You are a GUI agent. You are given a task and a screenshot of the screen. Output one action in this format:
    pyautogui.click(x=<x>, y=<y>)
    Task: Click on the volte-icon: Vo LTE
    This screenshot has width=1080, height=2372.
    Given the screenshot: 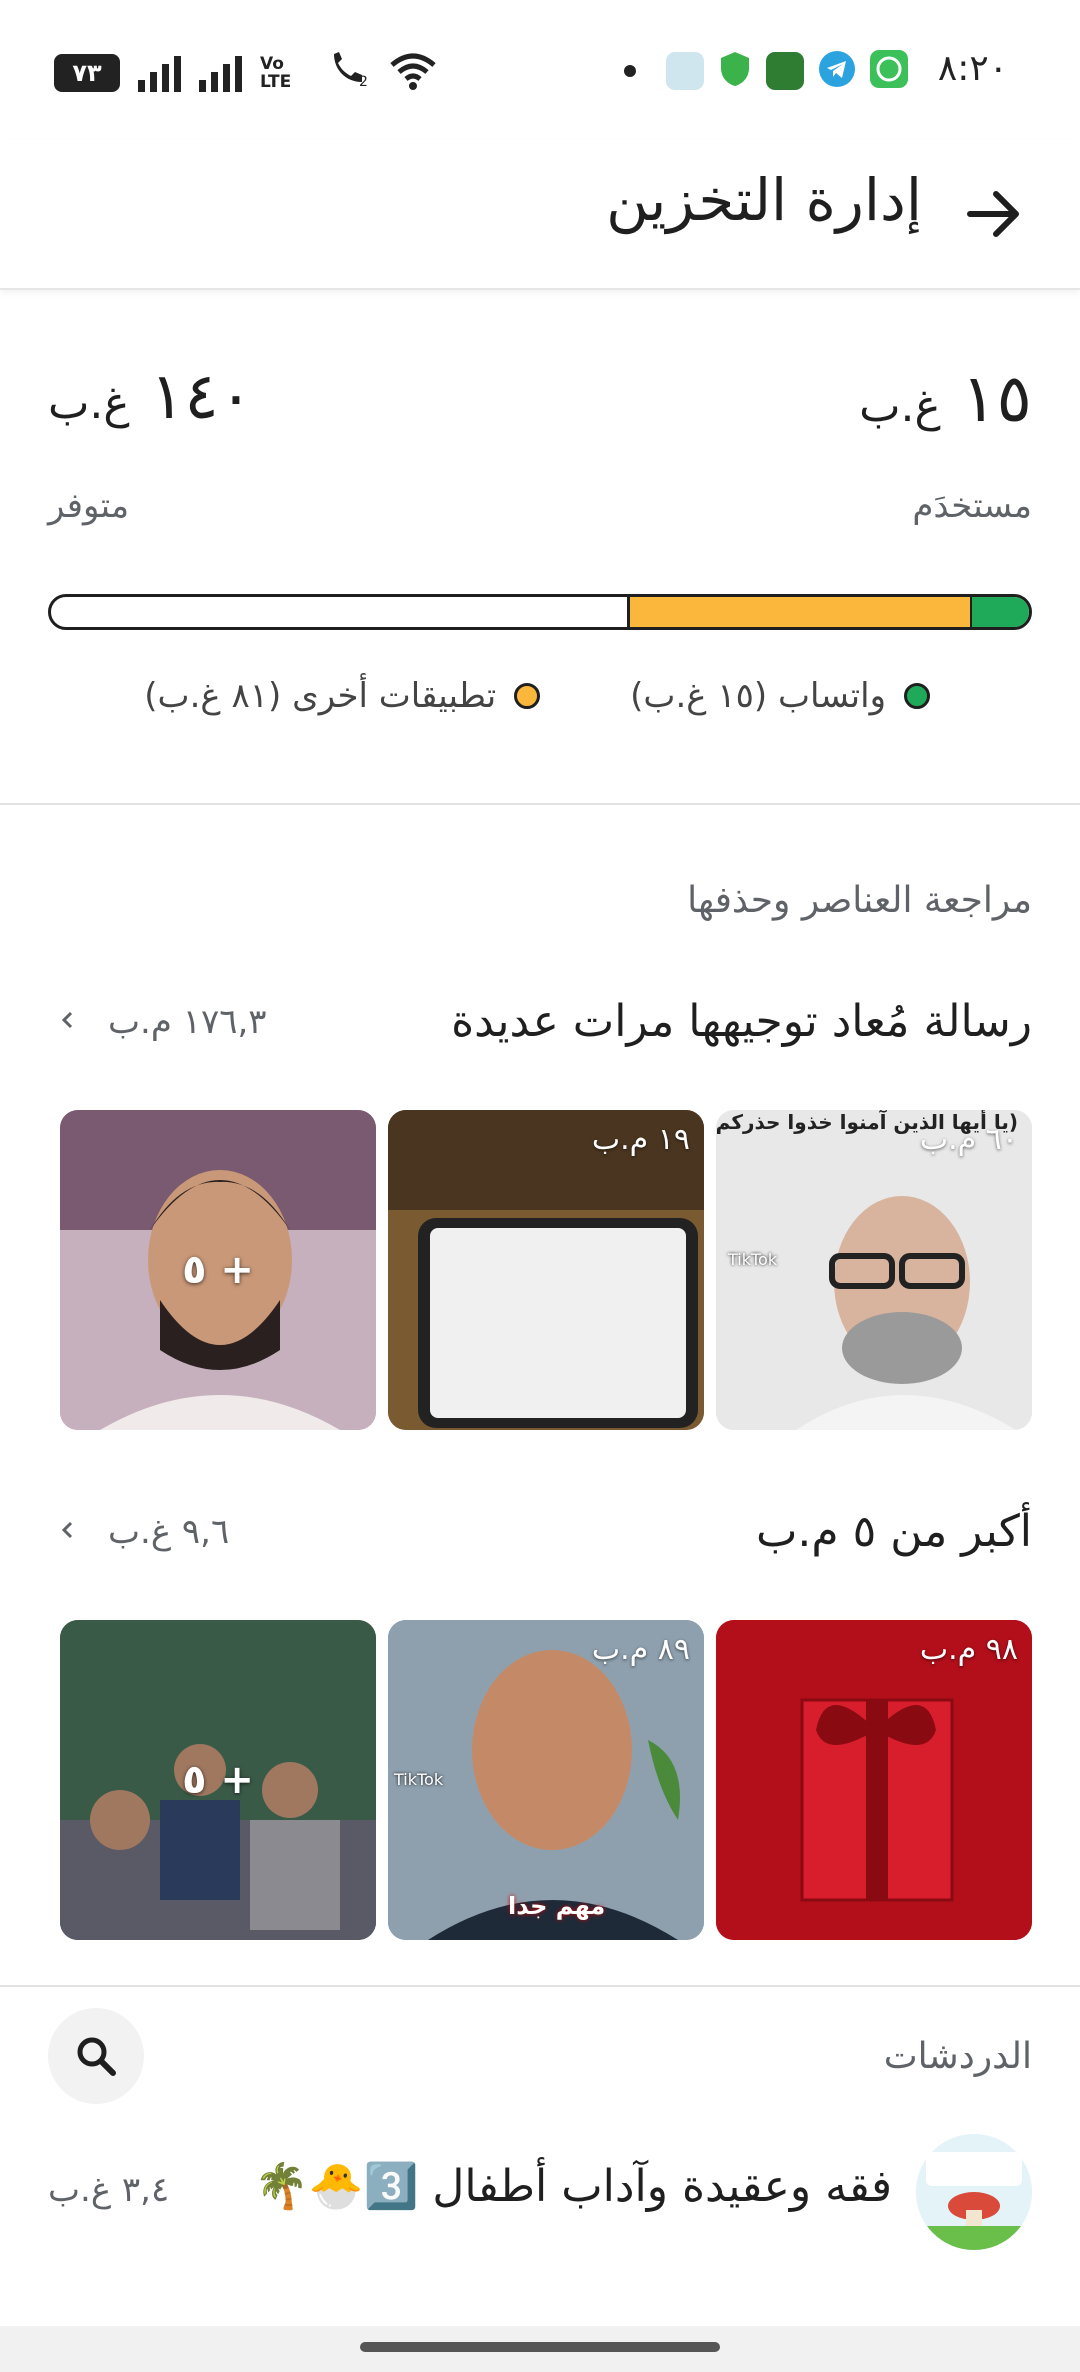 What is the action you would take?
    pyautogui.click(x=276, y=72)
    